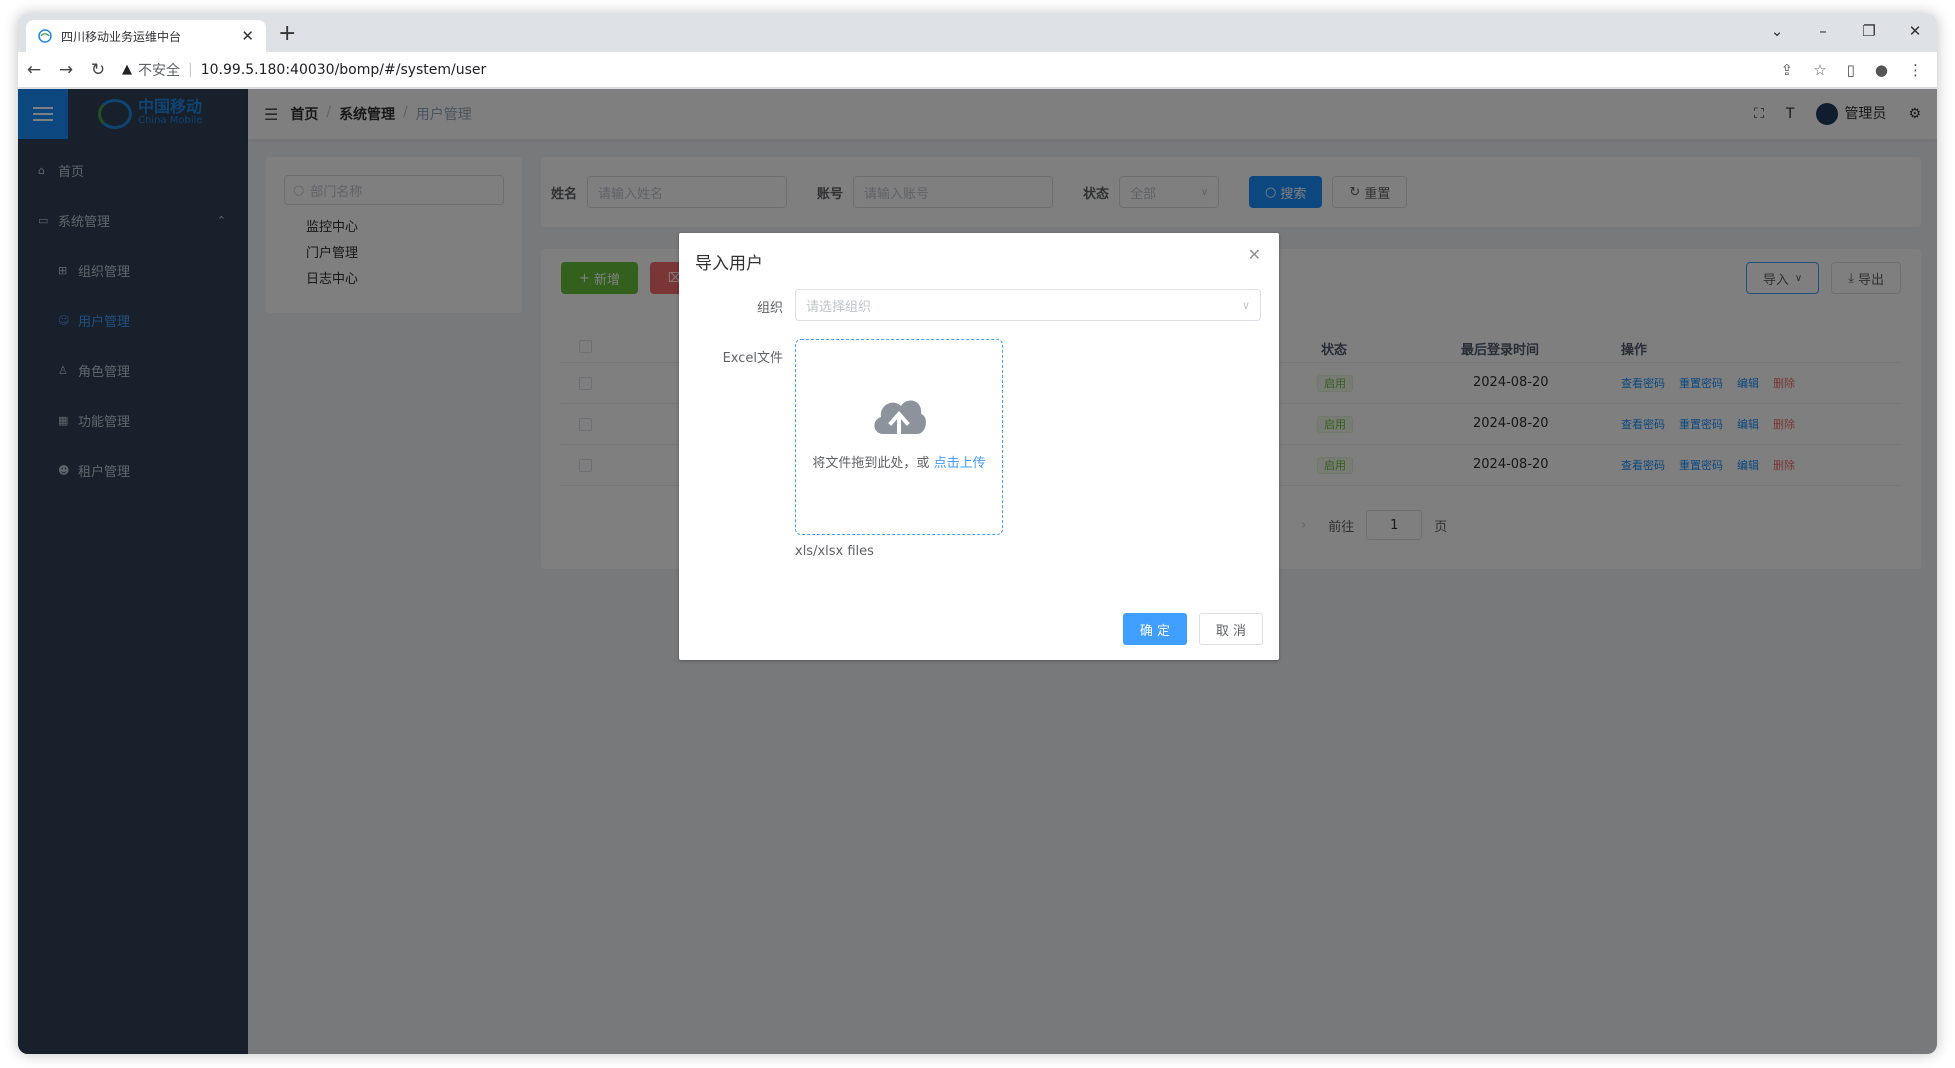  What do you see at coordinates (839, 307) in the screenshot?
I see `org-placeholder: 请选择组织` at bounding box center [839, 307].